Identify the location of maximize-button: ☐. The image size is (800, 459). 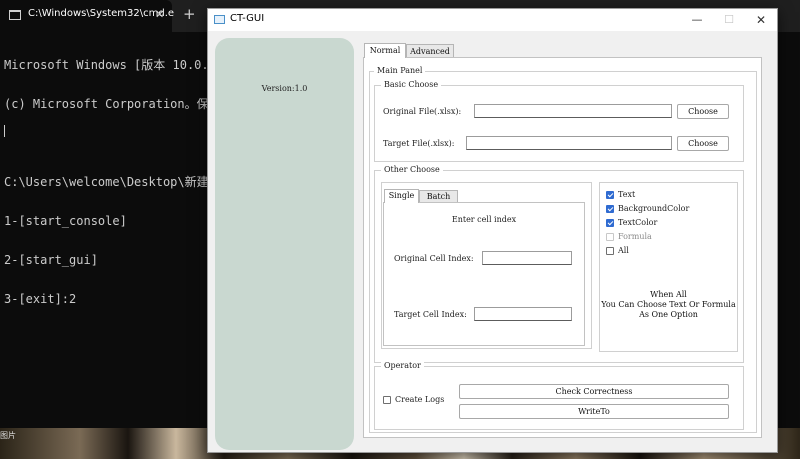
(729, 20).